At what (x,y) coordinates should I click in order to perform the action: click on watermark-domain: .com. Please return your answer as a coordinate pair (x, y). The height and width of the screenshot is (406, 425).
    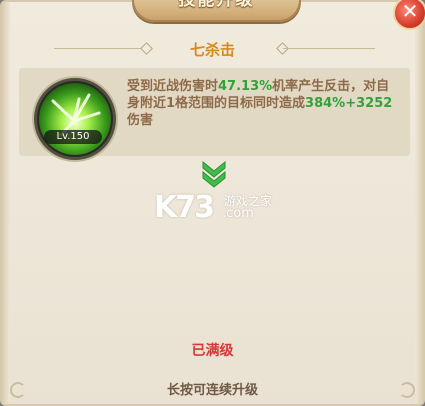
    Looking at the image, I should click on (238, 213).